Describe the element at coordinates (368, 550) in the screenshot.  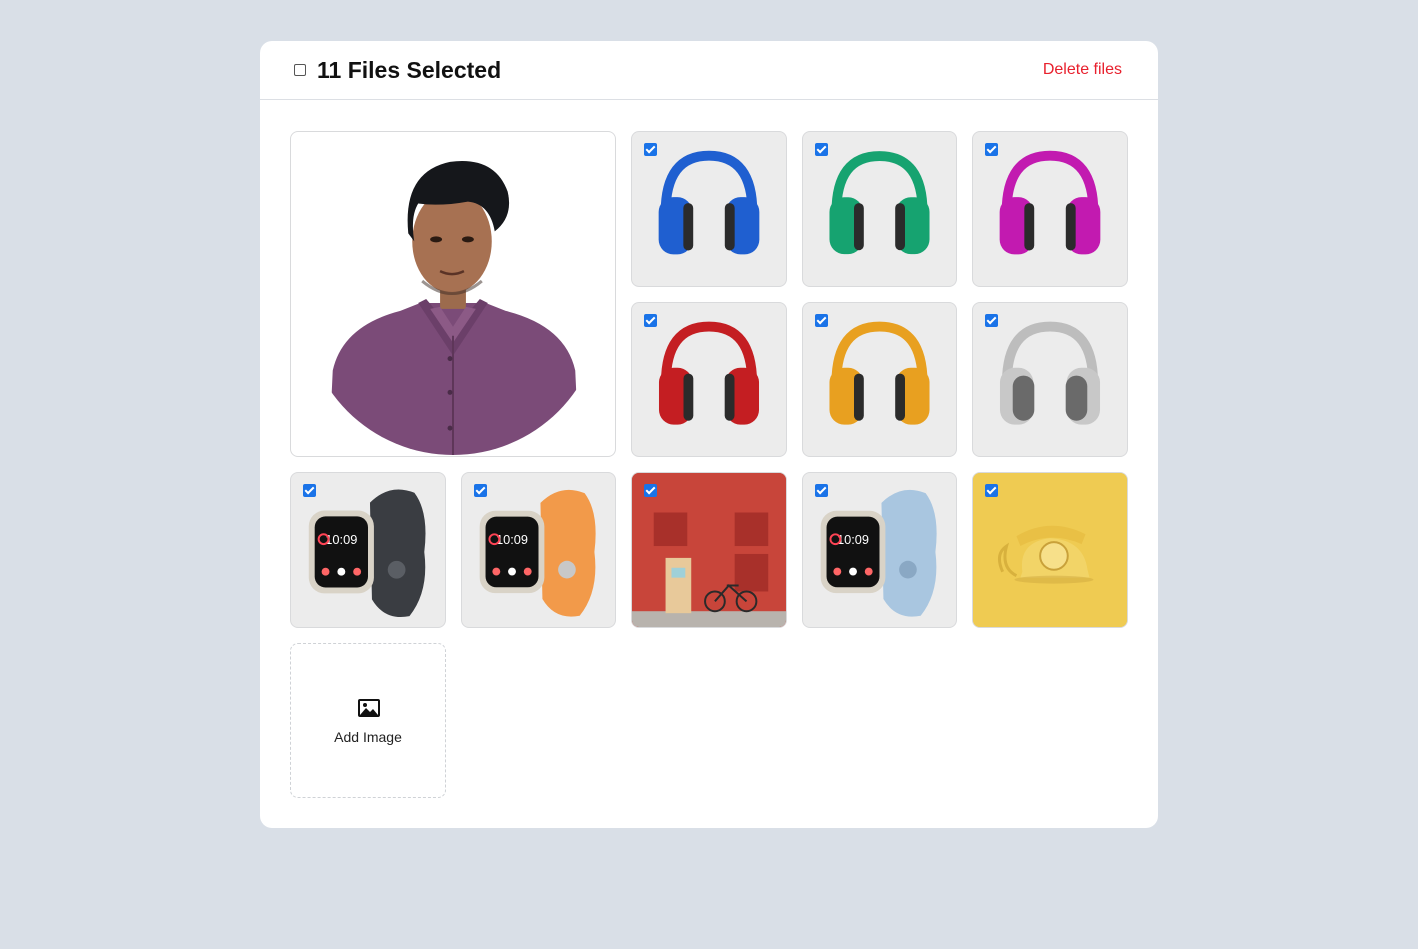
I see `gallery-item-dark-watch: 10:09` at that location.